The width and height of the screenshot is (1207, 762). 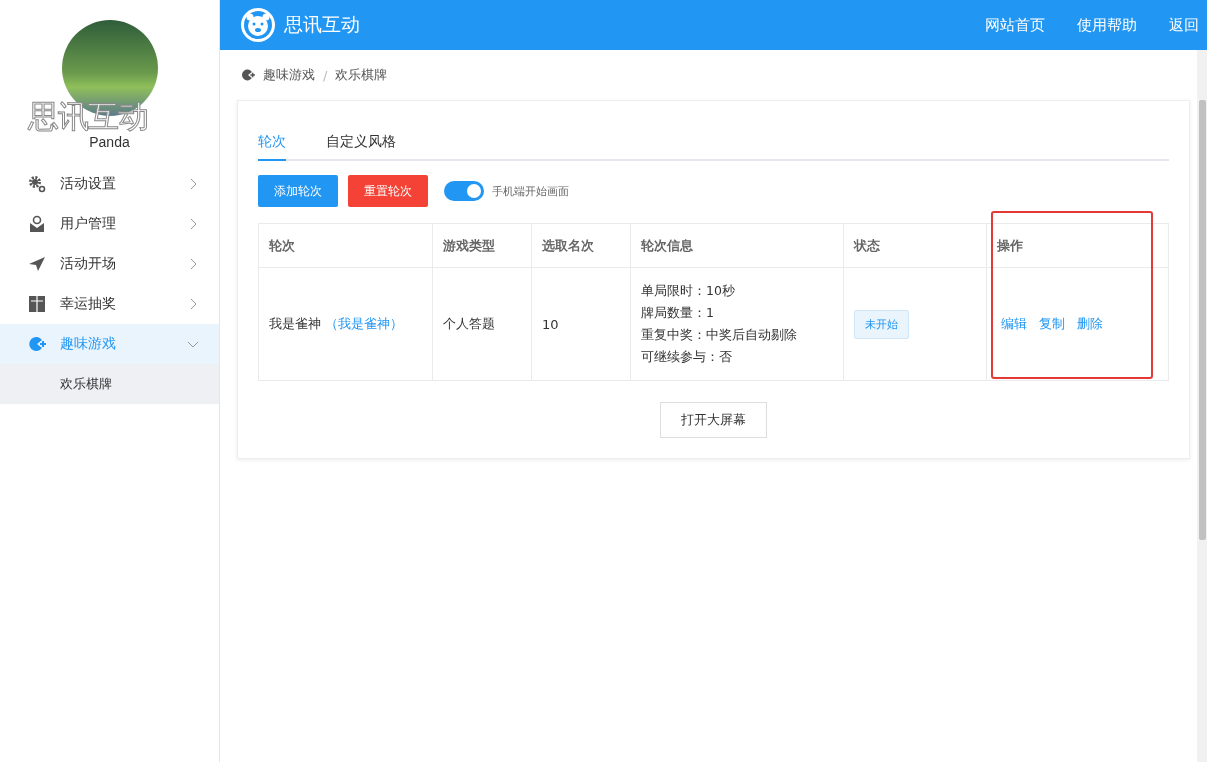 What do you see at coordinates (915, 245) in the screenshot?
I see `column-header: 状态` at bounding box center [915, 245].